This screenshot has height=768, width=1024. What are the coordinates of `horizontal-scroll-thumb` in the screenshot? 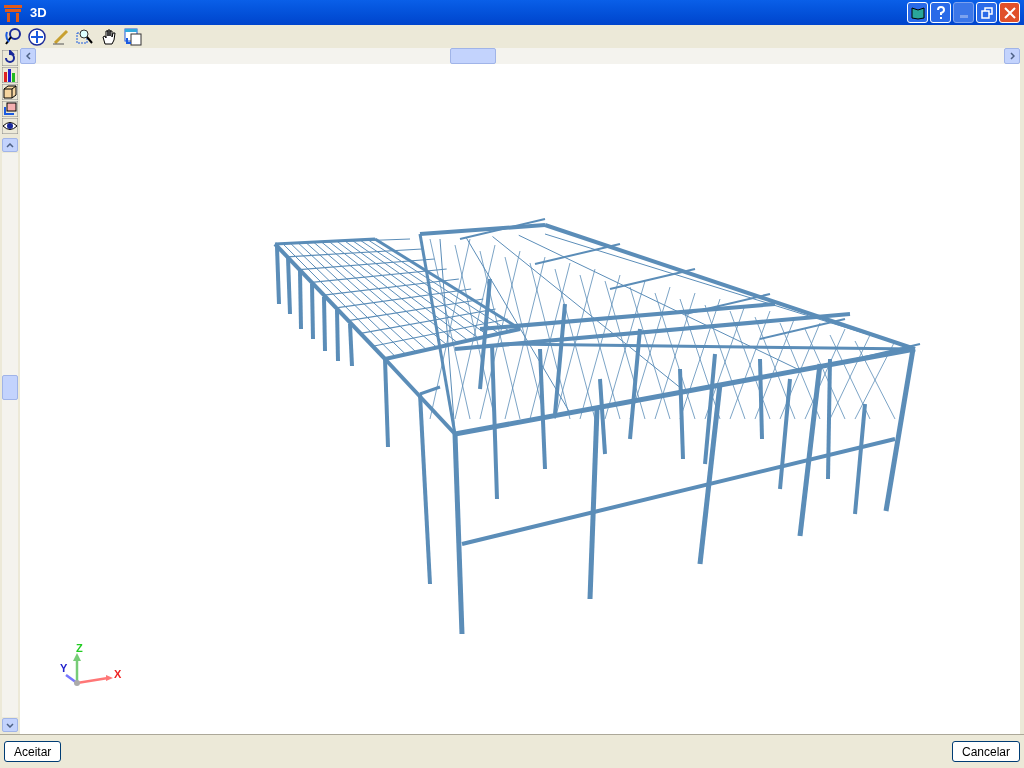 It's located at (473, 56).